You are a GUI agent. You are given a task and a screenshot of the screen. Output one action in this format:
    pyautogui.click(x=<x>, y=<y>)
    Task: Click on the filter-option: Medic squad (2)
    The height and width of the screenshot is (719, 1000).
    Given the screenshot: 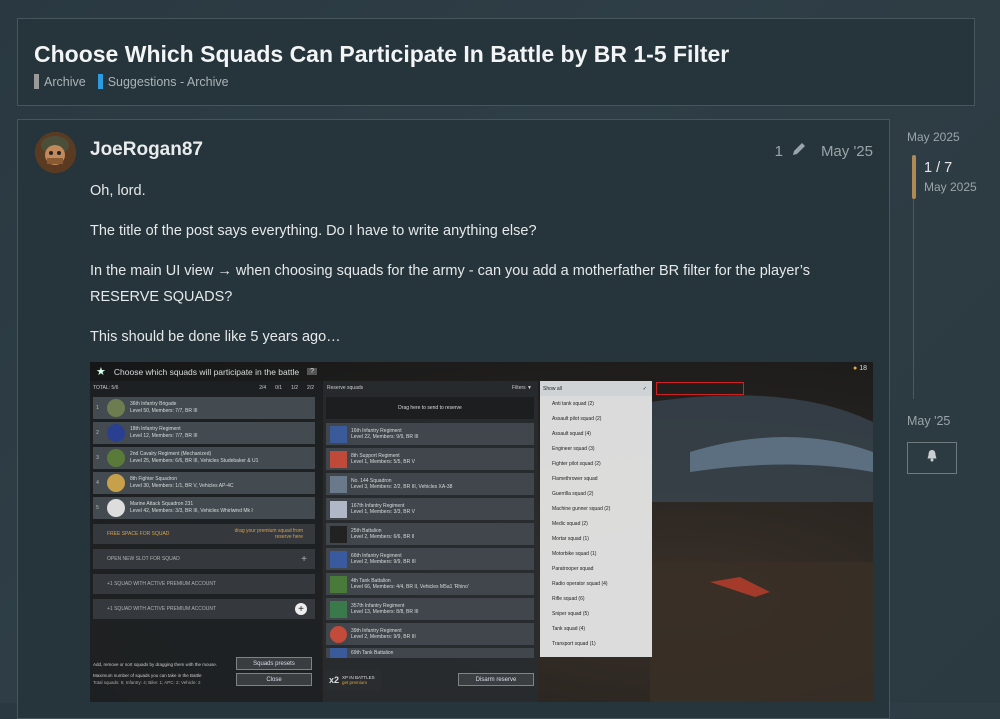 What is the action you would take?
    pyautogui.click(x=596, y=523)
    